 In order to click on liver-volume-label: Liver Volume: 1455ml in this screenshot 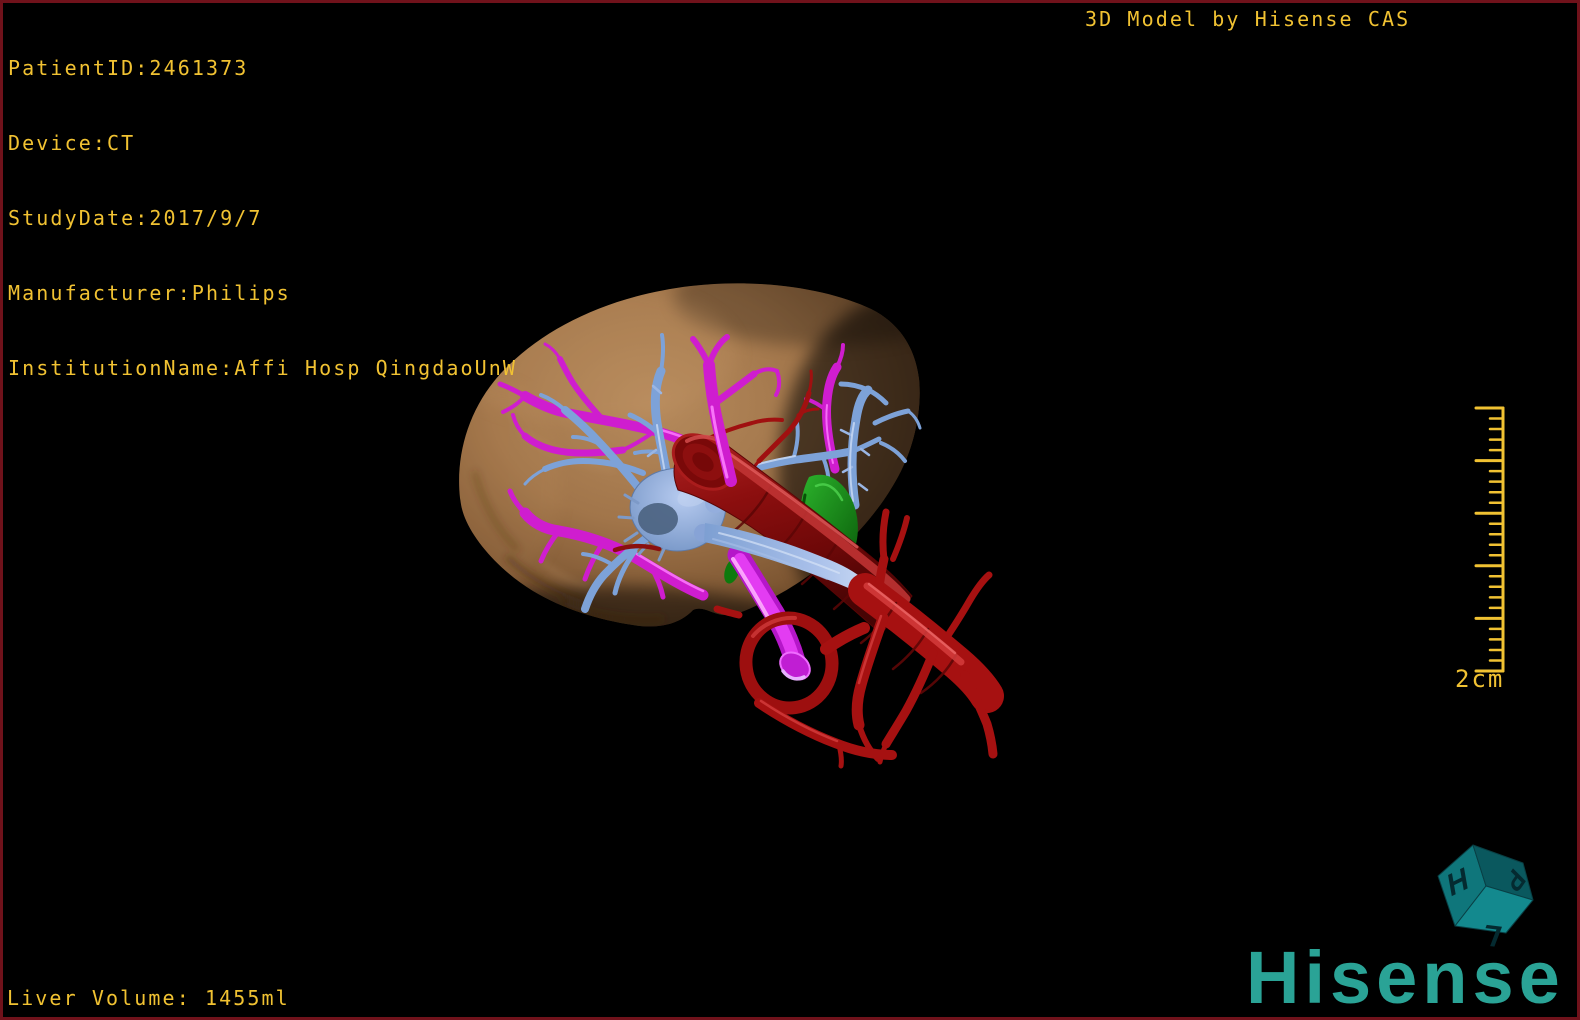, I will do `click(148, 998)`.